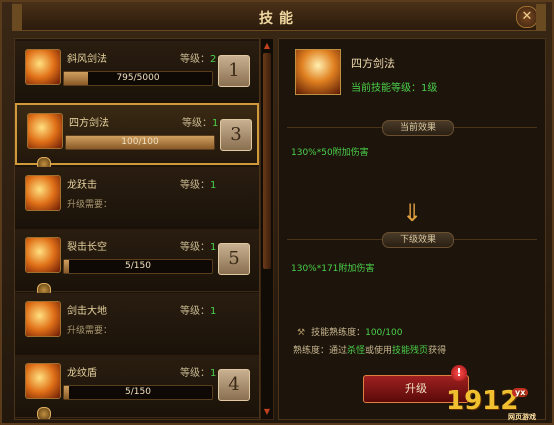 This screenshot has width=554, height=425. I want to click on skill-item: 裂击长空 等级：1 5/150 5, so click(137, 260).